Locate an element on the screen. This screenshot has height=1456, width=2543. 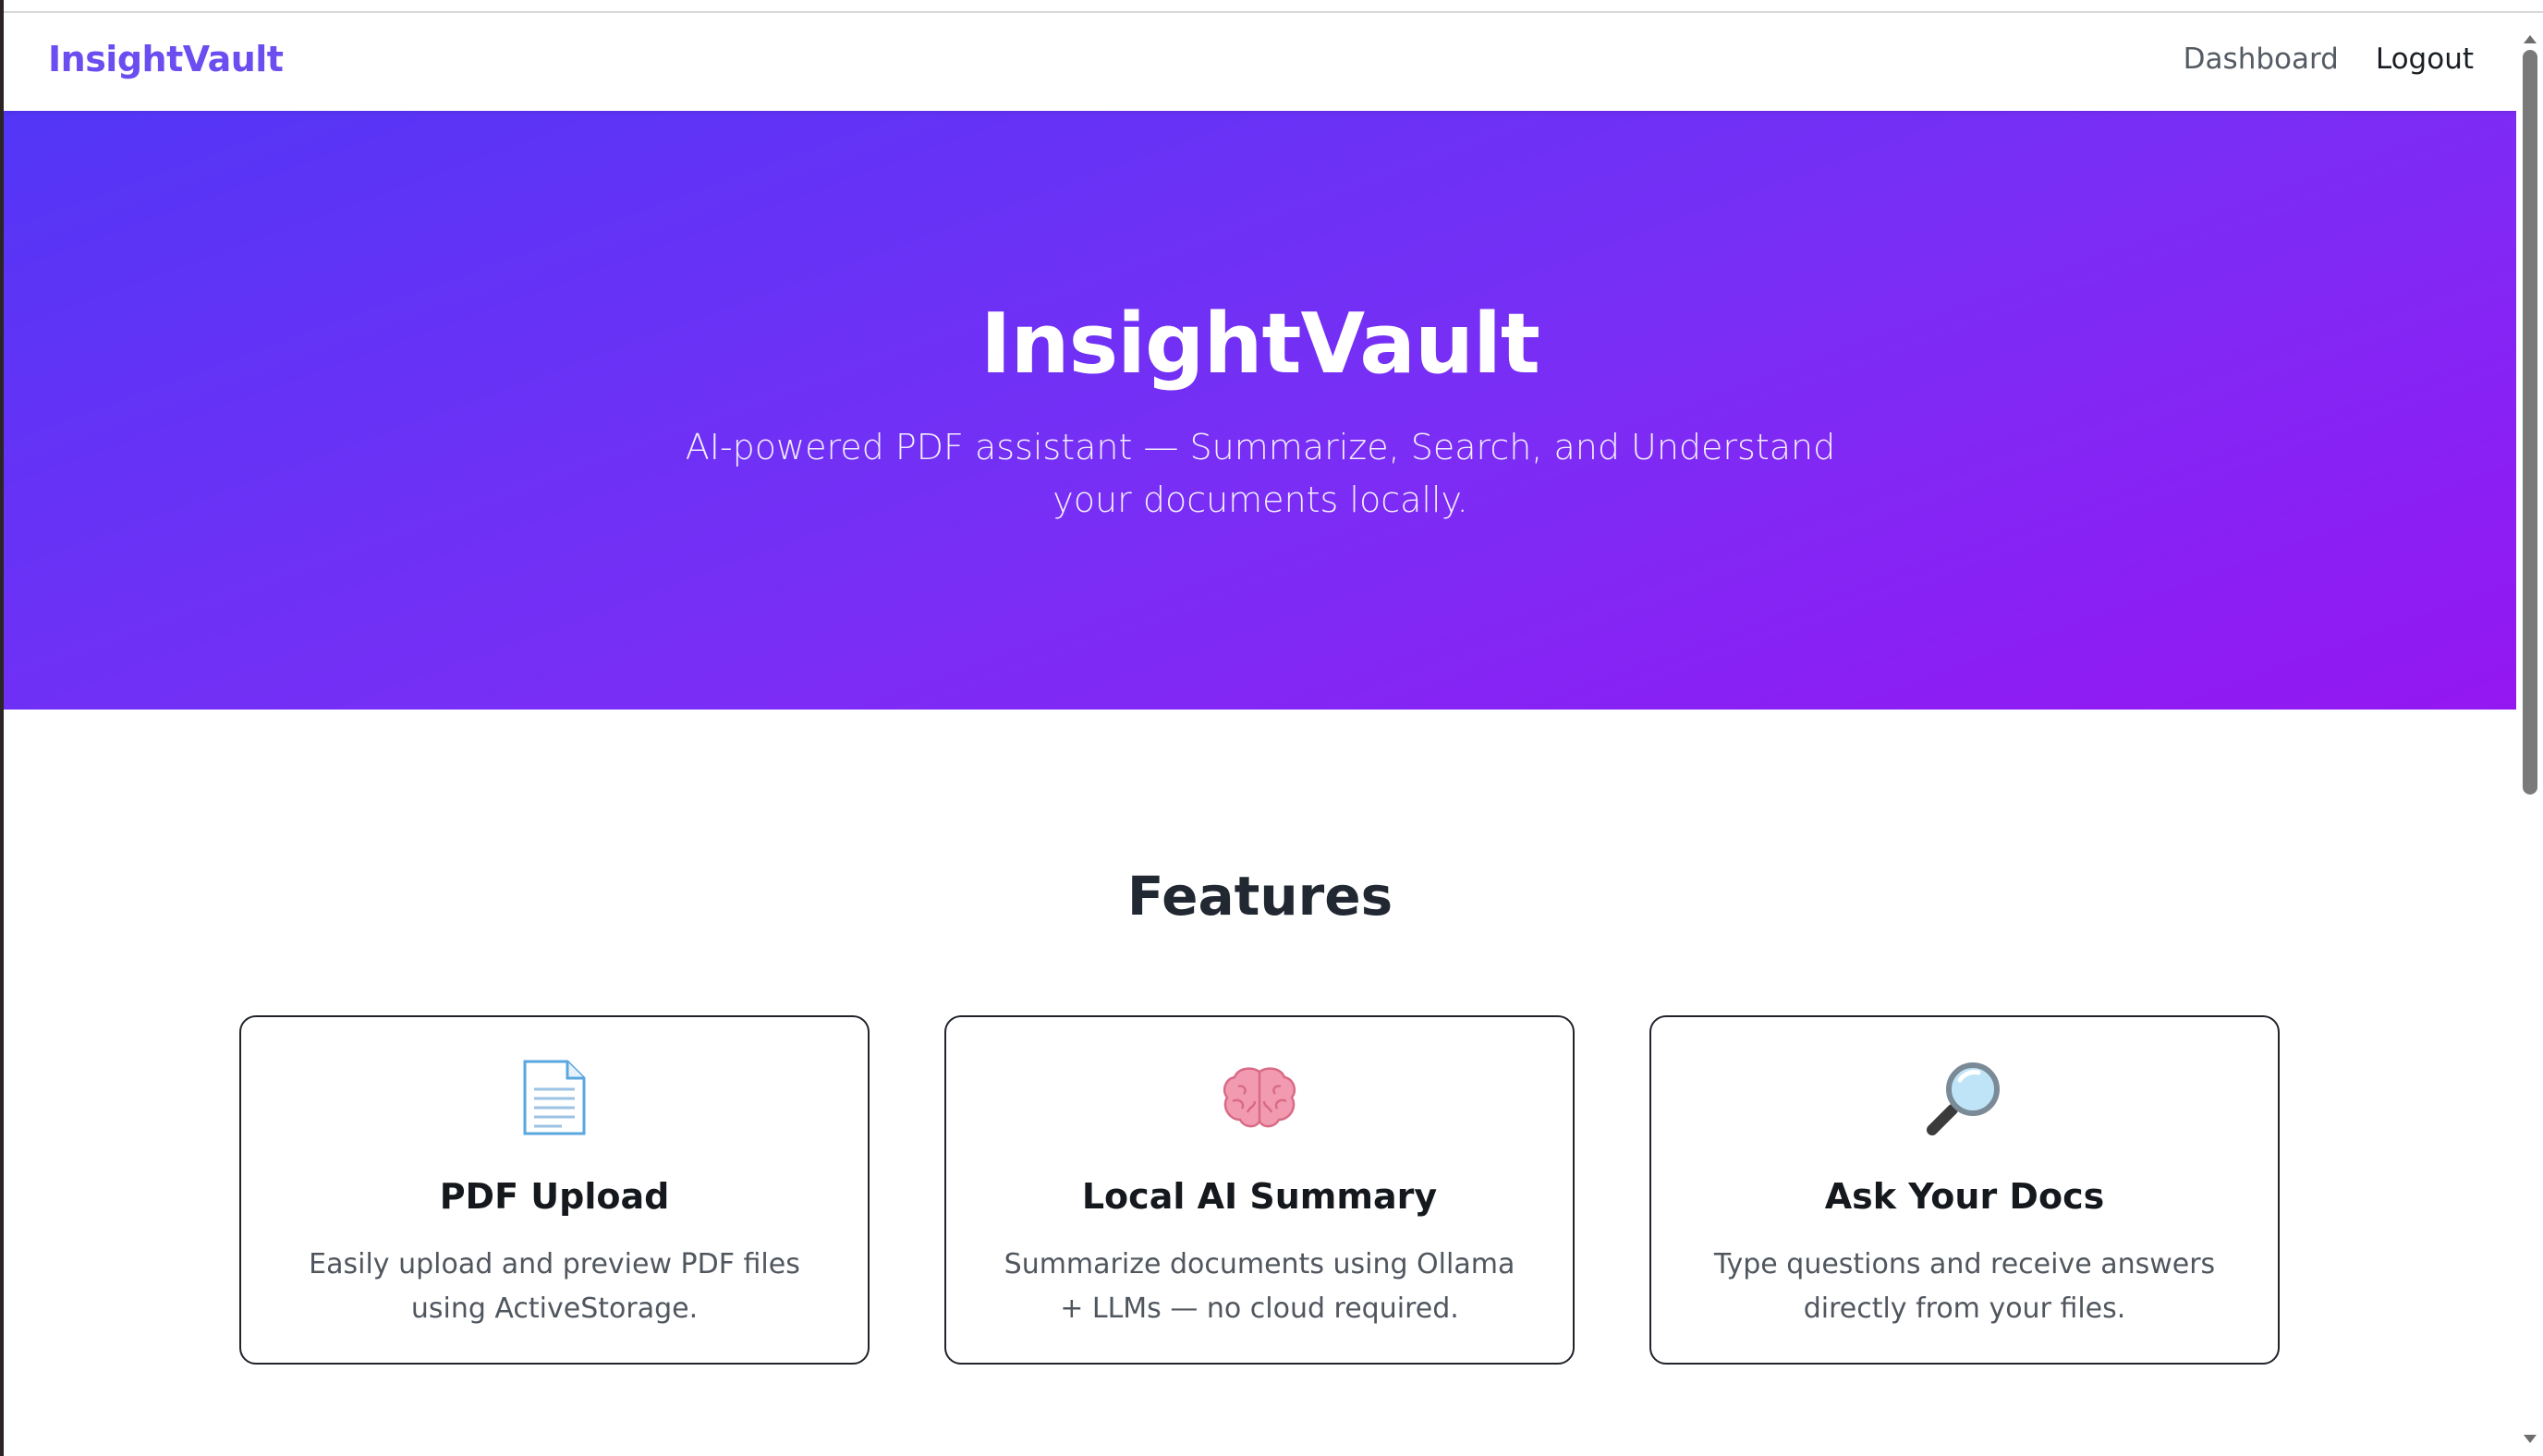
scrollbar-thumb is located at coordinates (2530, 422).